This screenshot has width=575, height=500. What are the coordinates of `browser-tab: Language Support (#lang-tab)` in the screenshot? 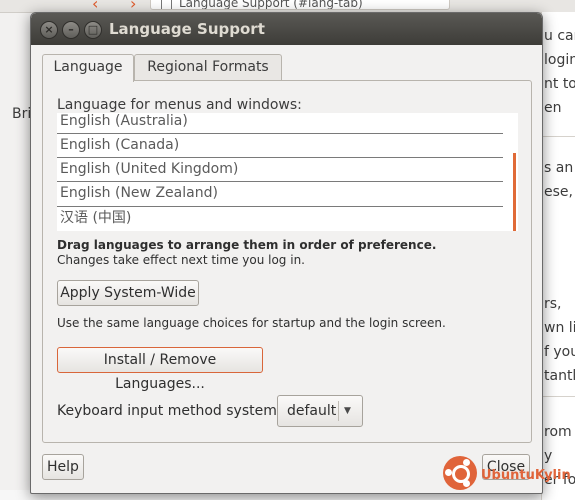 It's located at (300, 5).